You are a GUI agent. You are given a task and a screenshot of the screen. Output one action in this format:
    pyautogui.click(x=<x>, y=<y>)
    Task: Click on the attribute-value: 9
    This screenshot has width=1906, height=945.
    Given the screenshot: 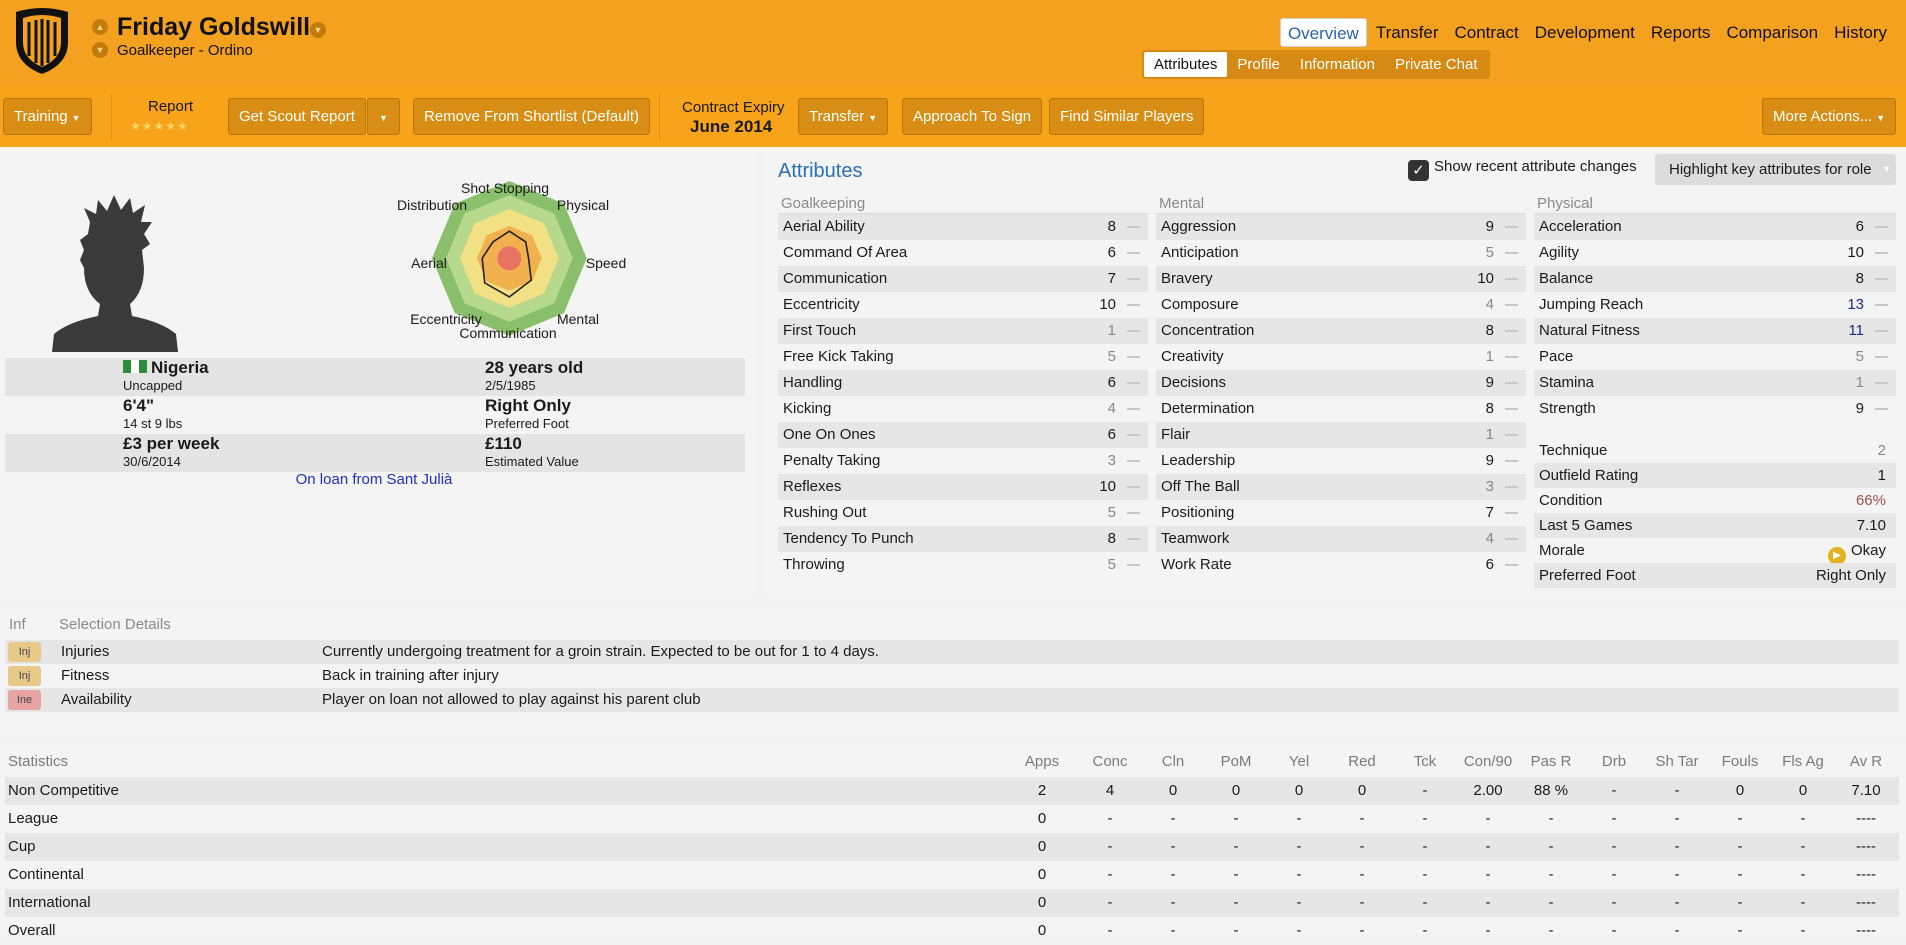 What is the action you would take?
    pyautogui.click(x=1489, y=460)
    